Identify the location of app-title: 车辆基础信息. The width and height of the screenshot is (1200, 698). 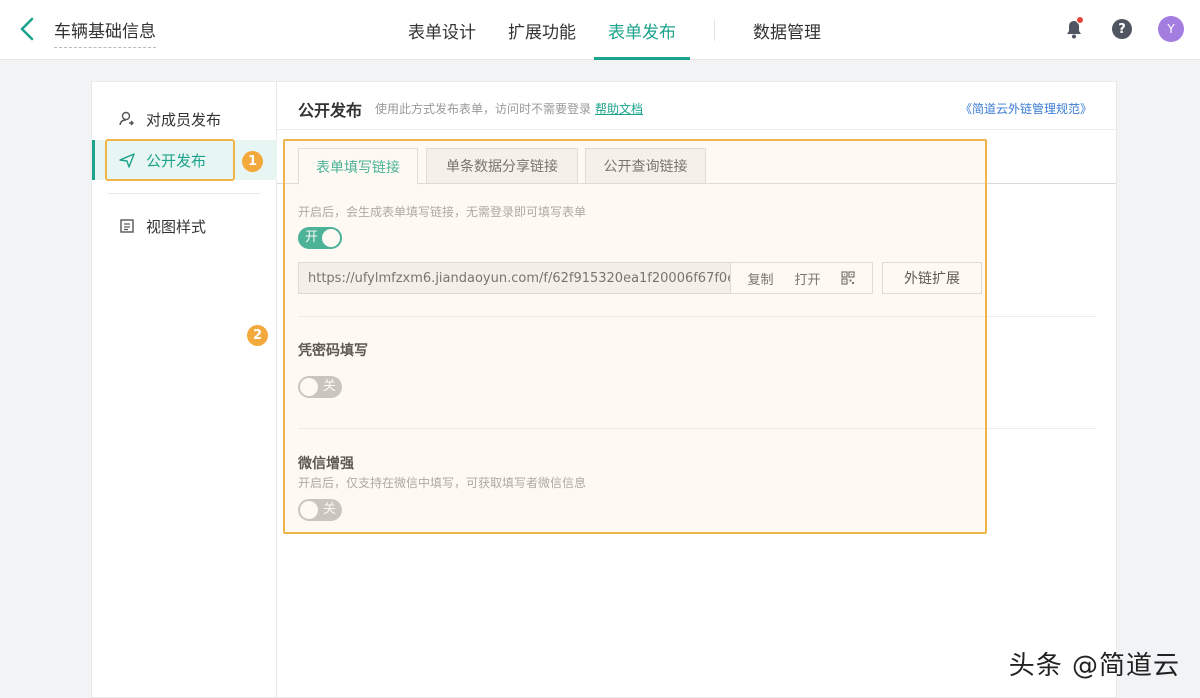
(105, 32).